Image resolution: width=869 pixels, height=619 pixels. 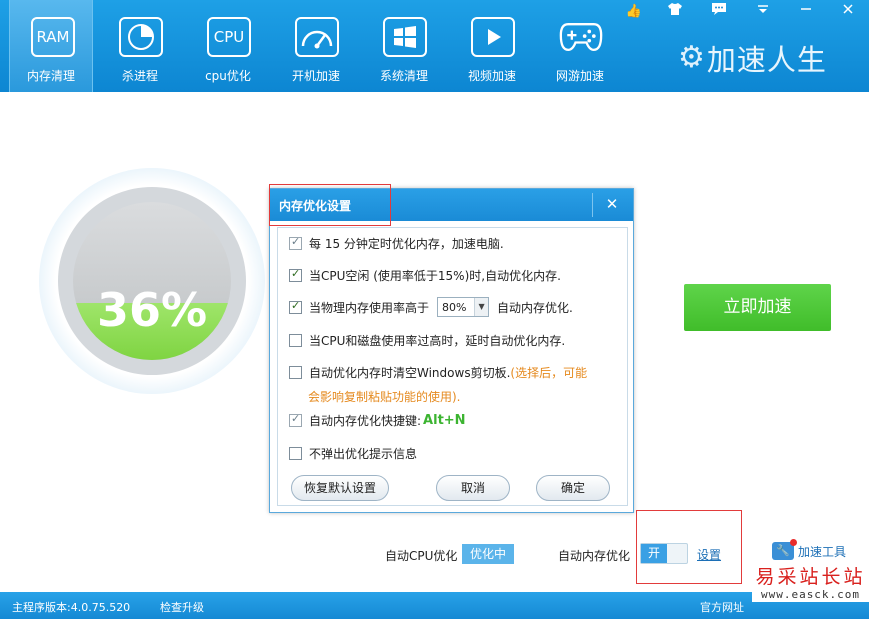 I want to click on tool-boot-speedup: 开机加速, so click(x=316, y=46).